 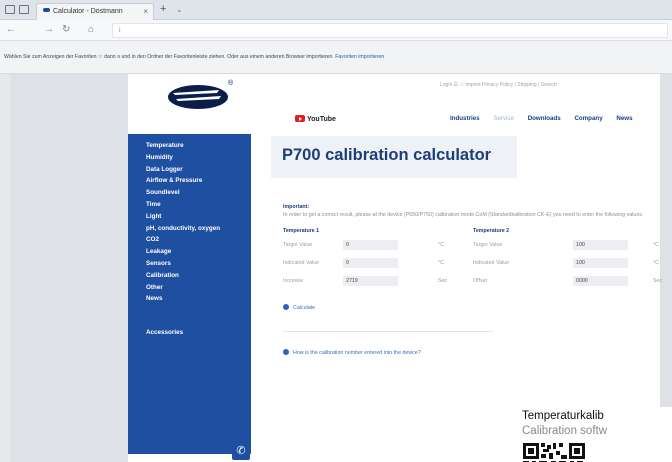 I want to click on temp1-increase-value: 2719, so click(x=352, y=281).